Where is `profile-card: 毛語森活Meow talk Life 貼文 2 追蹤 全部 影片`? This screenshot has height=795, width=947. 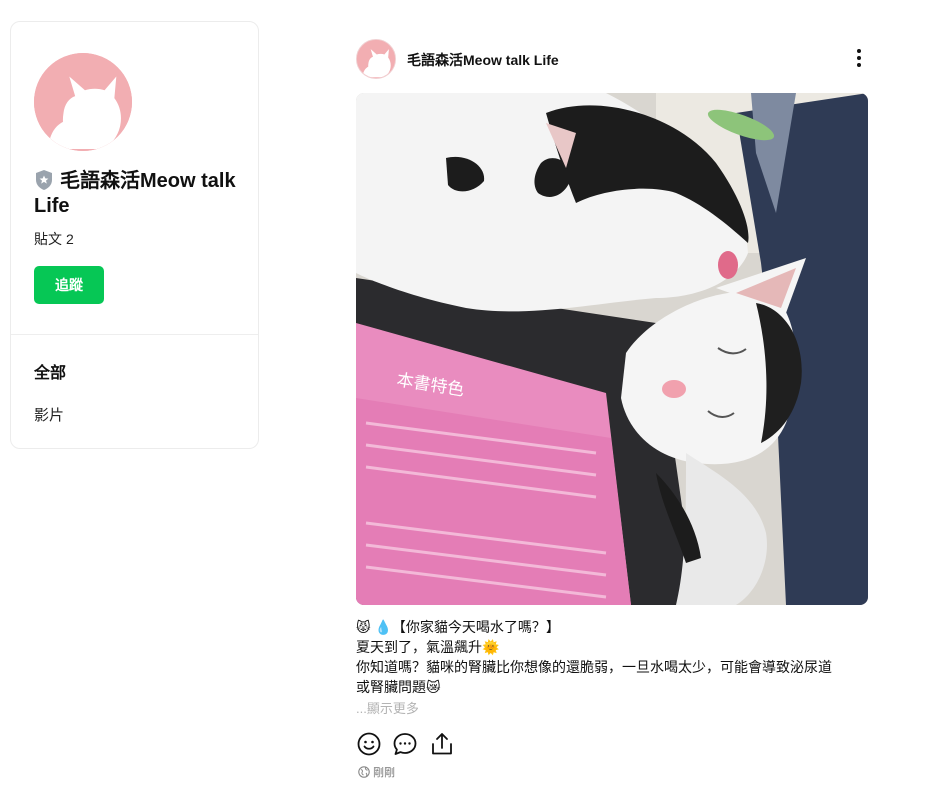
profile-card: 毛語森活Meow talk Life 貼文 2 追蹤 全部 影片 is located at coordinates (134, 235).